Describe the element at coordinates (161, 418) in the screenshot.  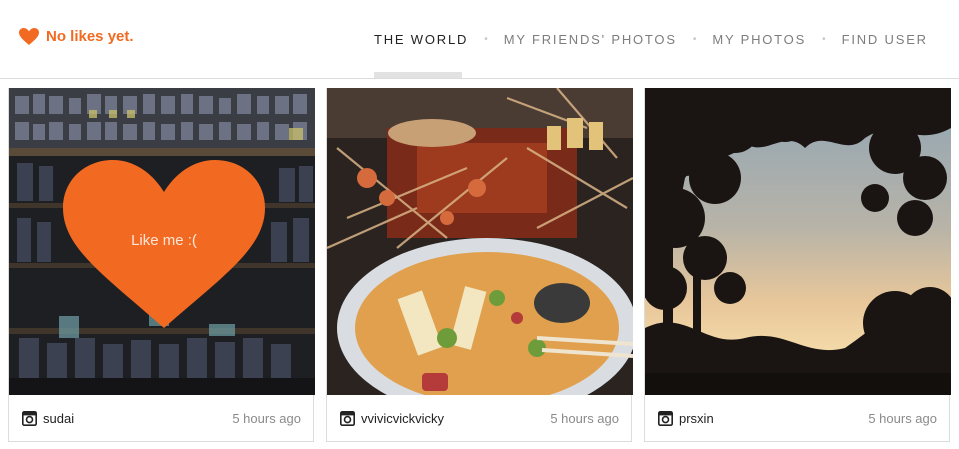
I see `photo-card-footer: sudai 5 hours ago` at that location.